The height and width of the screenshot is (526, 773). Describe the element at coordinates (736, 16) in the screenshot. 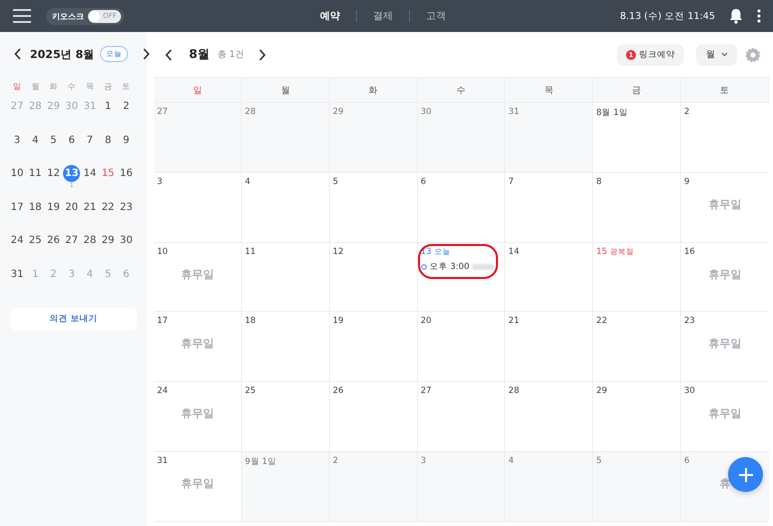

I see `bell-icon` at that location.